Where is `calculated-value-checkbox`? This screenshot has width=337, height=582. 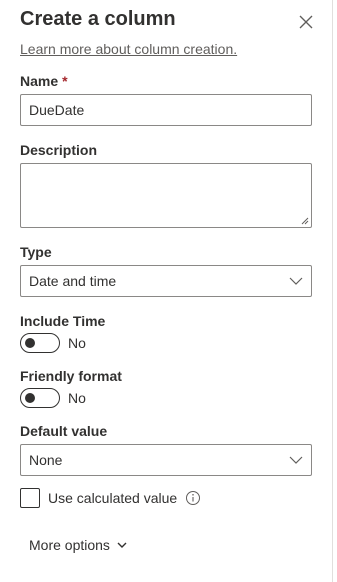 calculated-value-checkbox is located at coordinates (30, 498).